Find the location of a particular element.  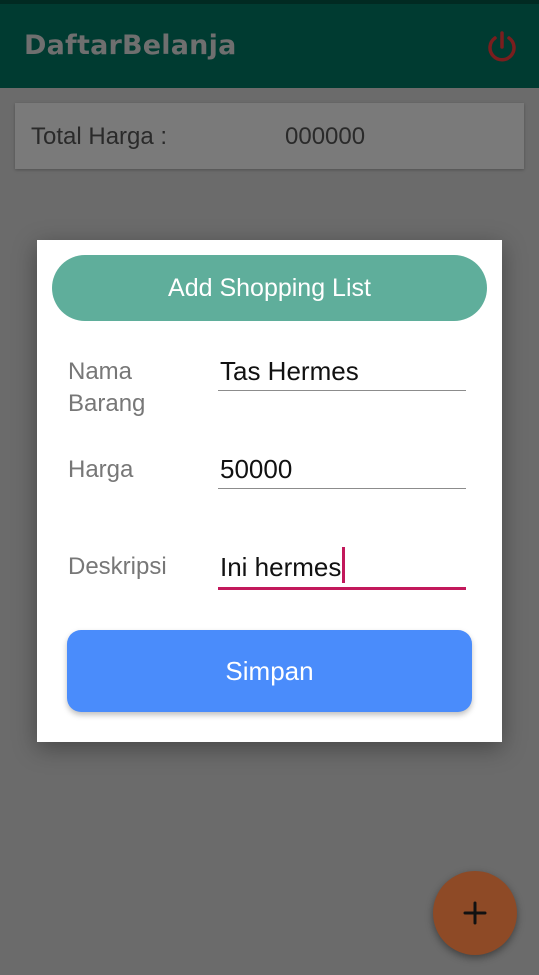

power-icon is located at coordinates (502, 47).